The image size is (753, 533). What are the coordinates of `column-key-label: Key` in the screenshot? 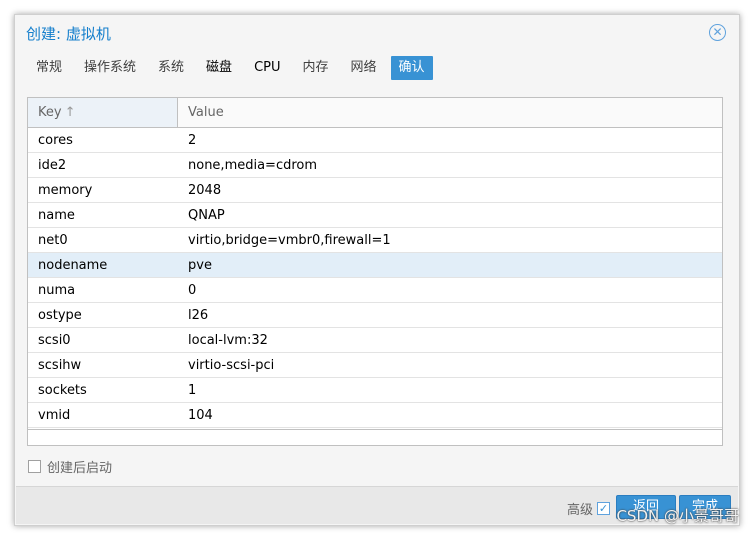 It's located at (50, 112).